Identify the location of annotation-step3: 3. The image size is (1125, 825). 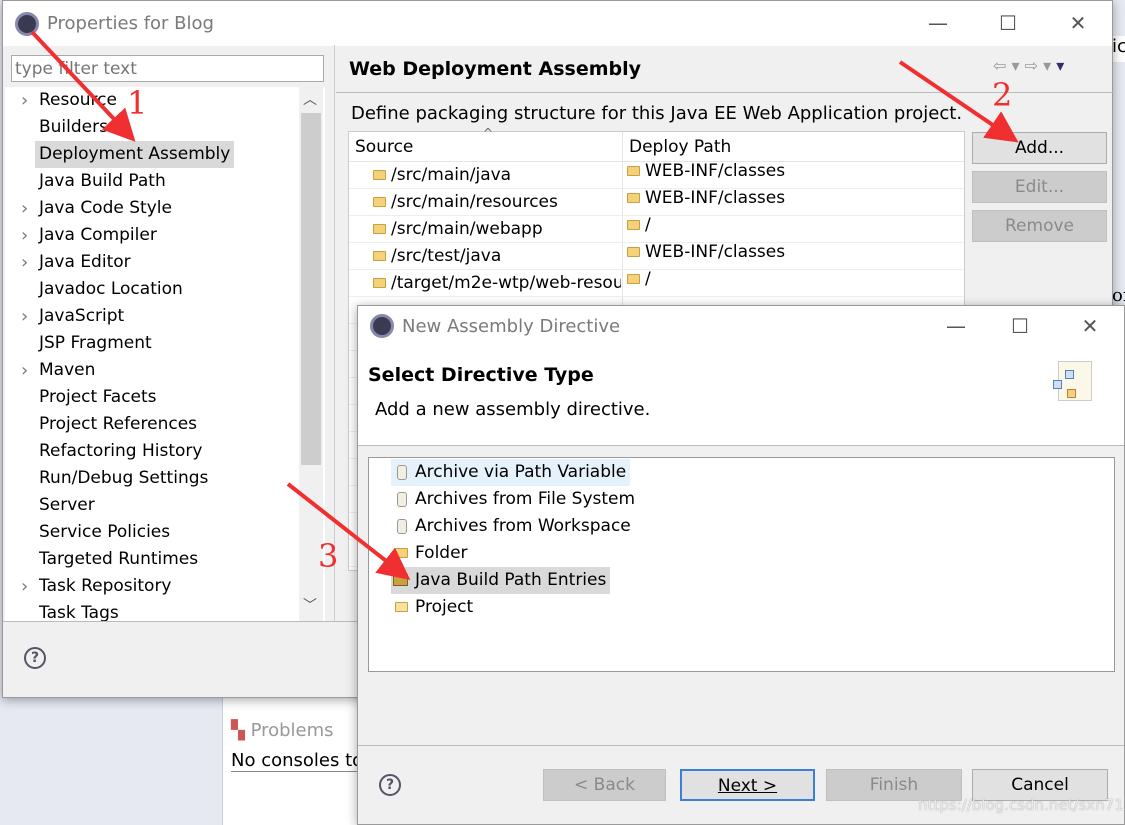
(328, 556).